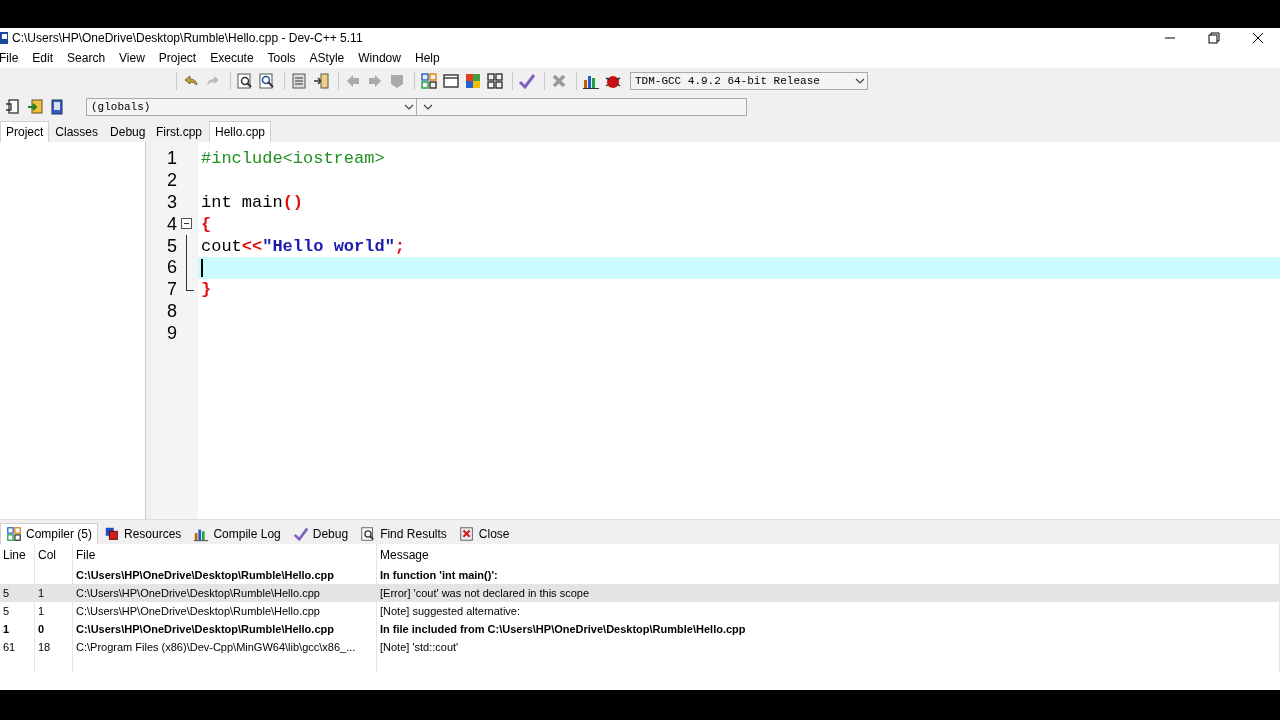  What do you see at coordinates (320, 533) in the screenshot?
I see `output-tab: Debug` at bounding box center [320, 533].